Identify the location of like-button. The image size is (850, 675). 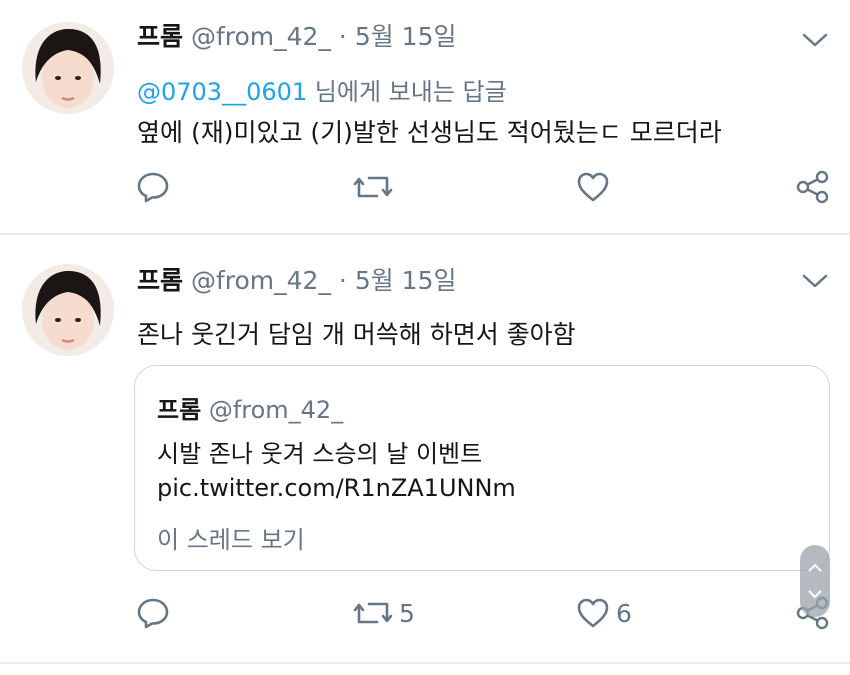
(593, 187).